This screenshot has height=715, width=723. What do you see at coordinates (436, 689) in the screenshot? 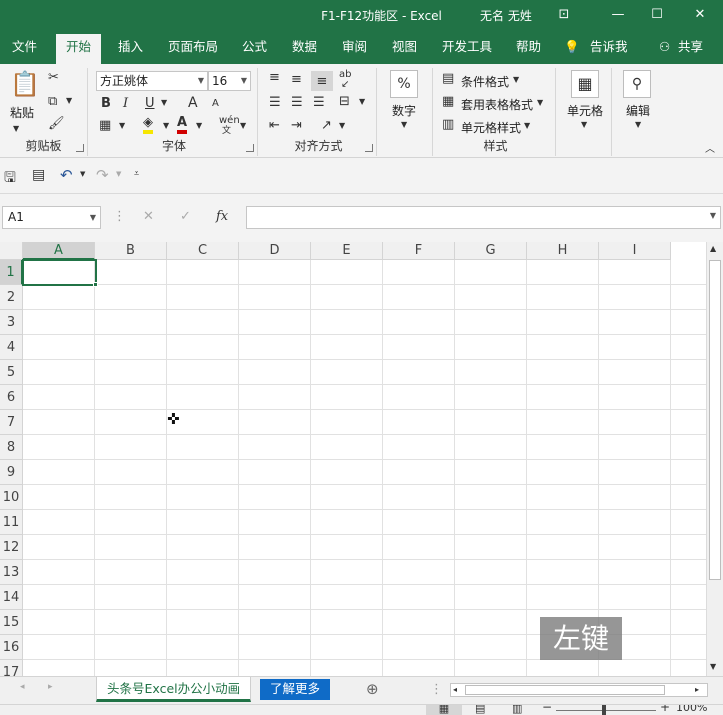
I see `split-handle-icon: ⋮` at bounding box center [436, 689].